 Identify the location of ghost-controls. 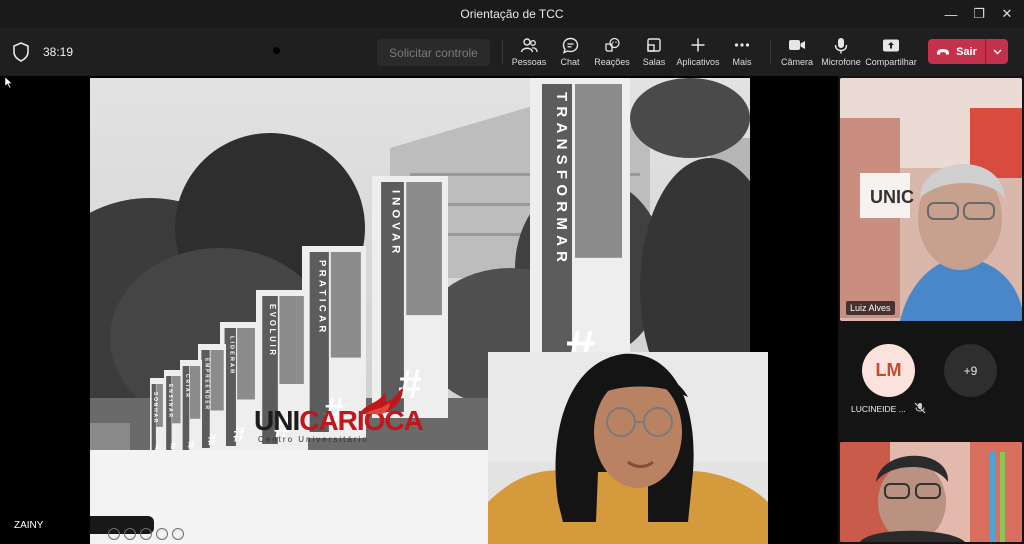
(146, 534).